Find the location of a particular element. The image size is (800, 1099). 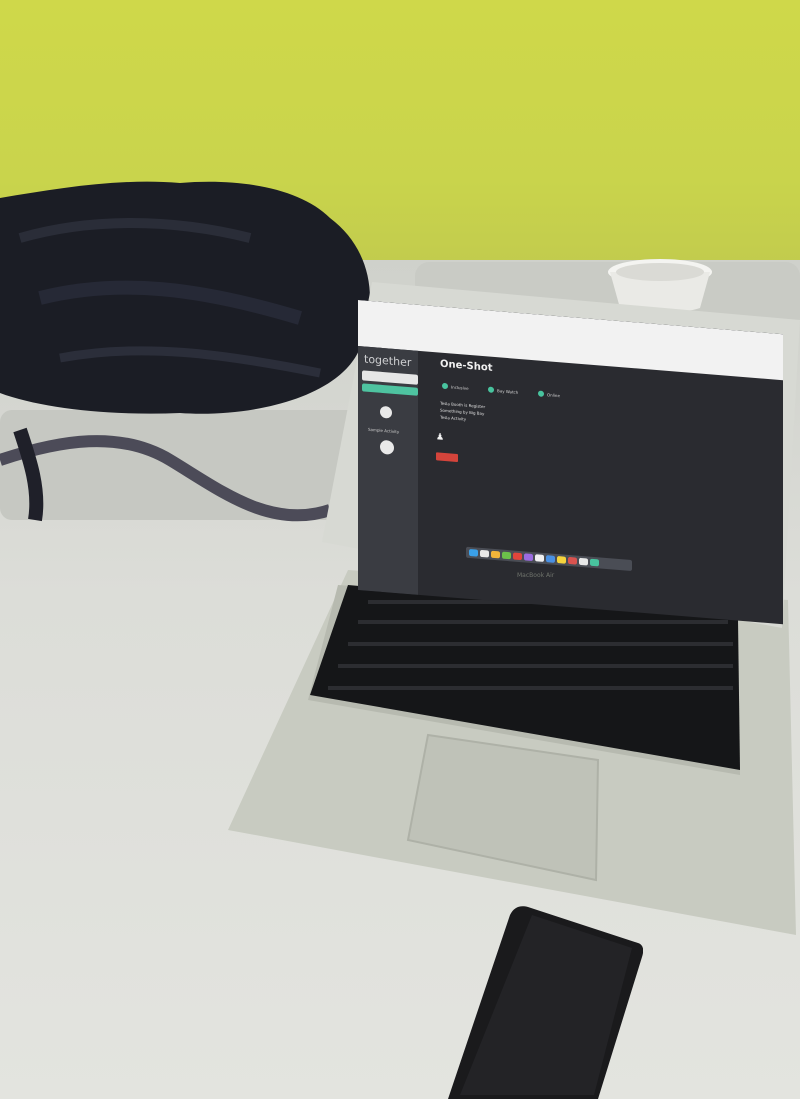

macos-dock is located at coordinates (549, 559).